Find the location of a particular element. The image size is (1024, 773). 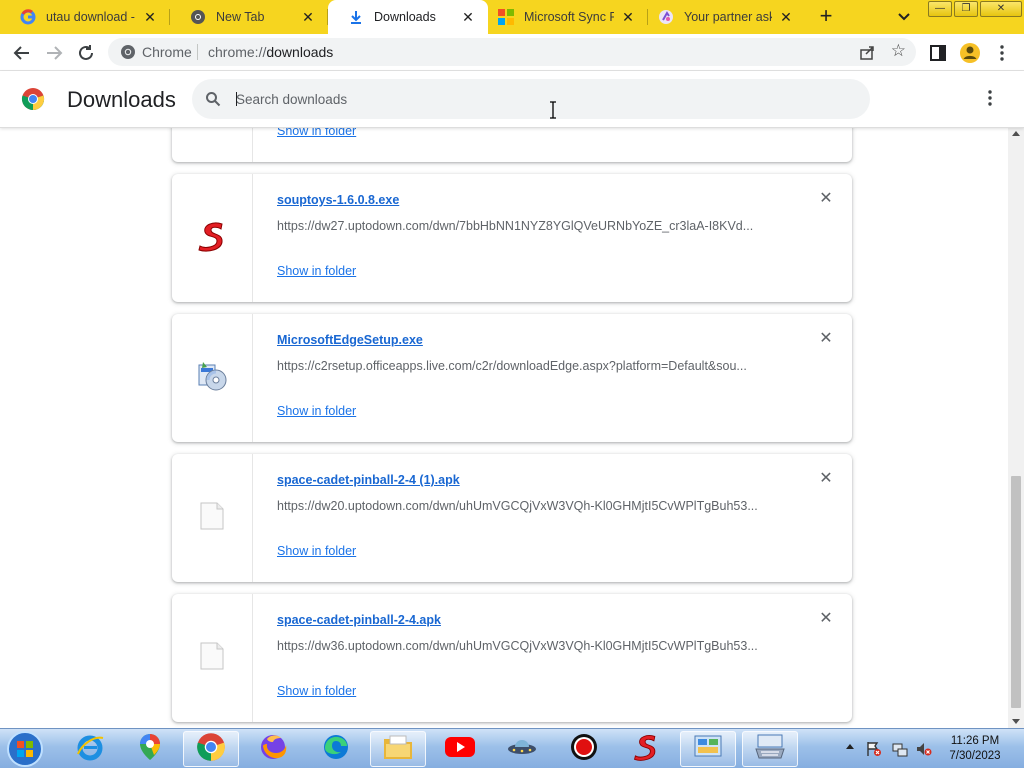

taskbar-internet-explorer is located at coordinates (90, 749).